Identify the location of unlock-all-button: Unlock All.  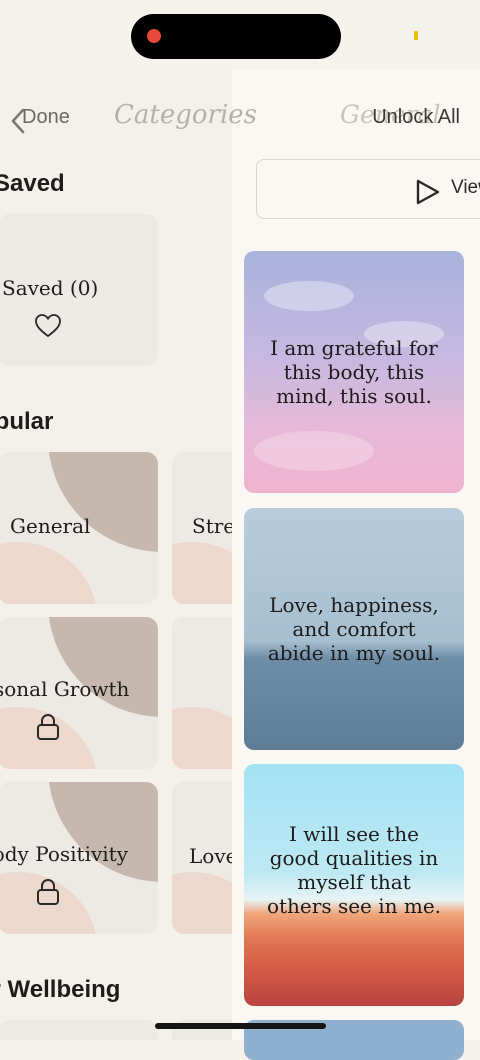
(416, 117).